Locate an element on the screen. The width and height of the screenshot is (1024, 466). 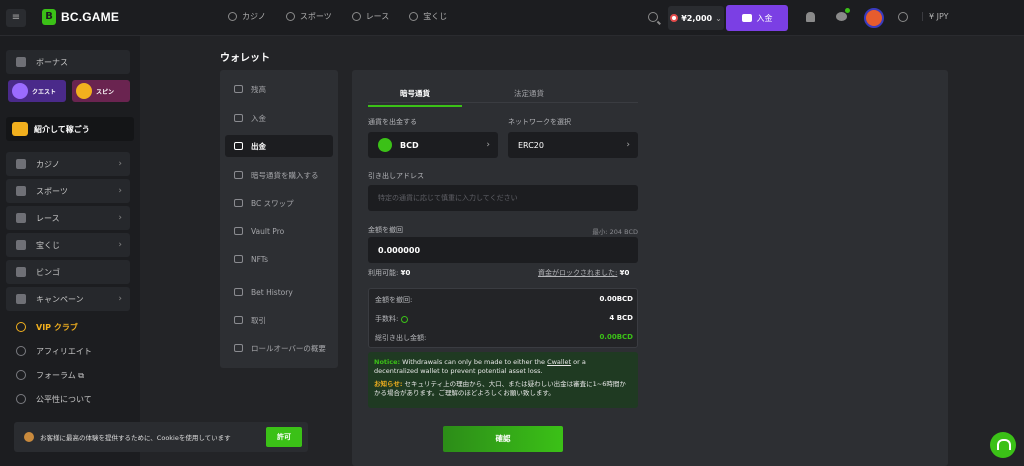
bell-icon is located at coordinates (810, 17).